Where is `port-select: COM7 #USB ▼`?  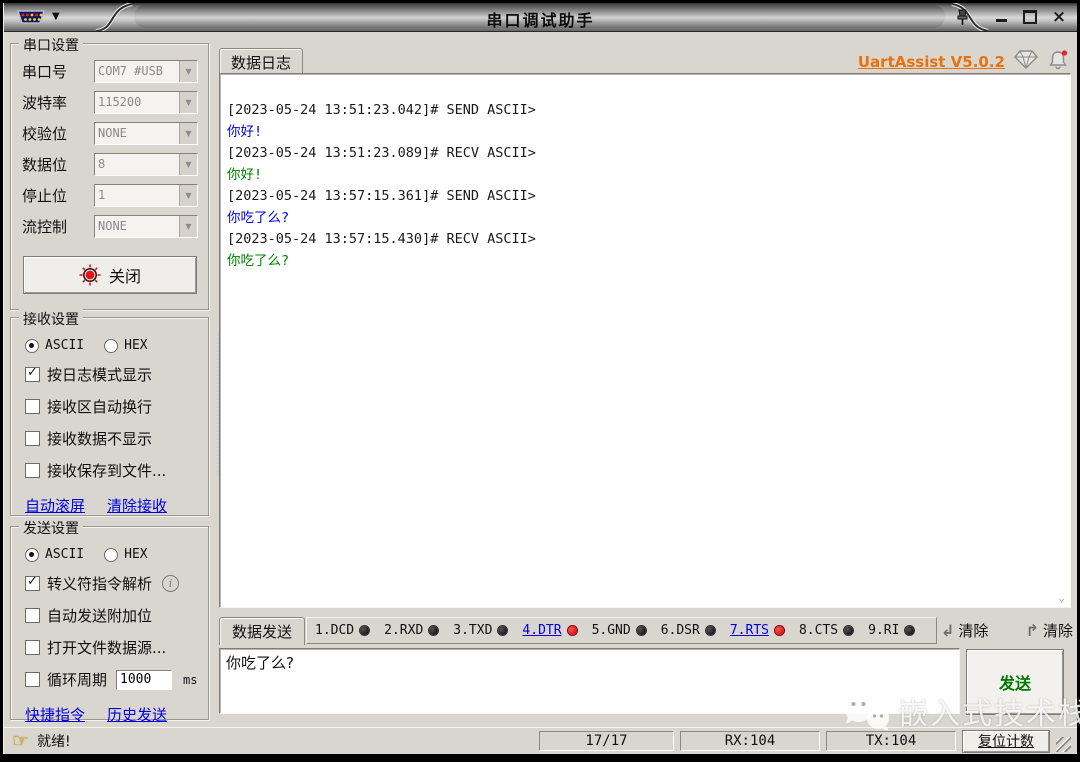 port-select: COM7 #USB ▼ is located at coordinates (146, 71).